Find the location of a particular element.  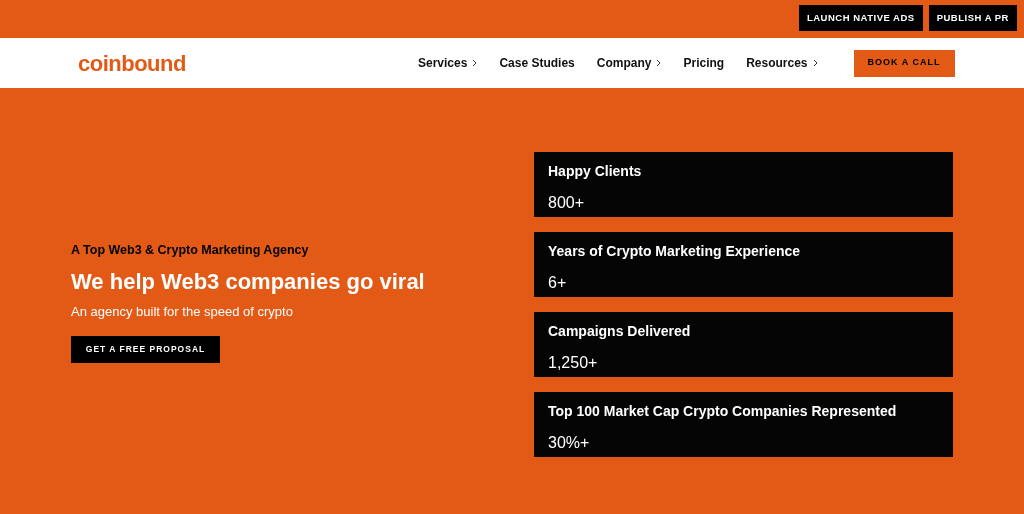

book-call-button: BOOK A CALL is located at coordinates (904, 63).